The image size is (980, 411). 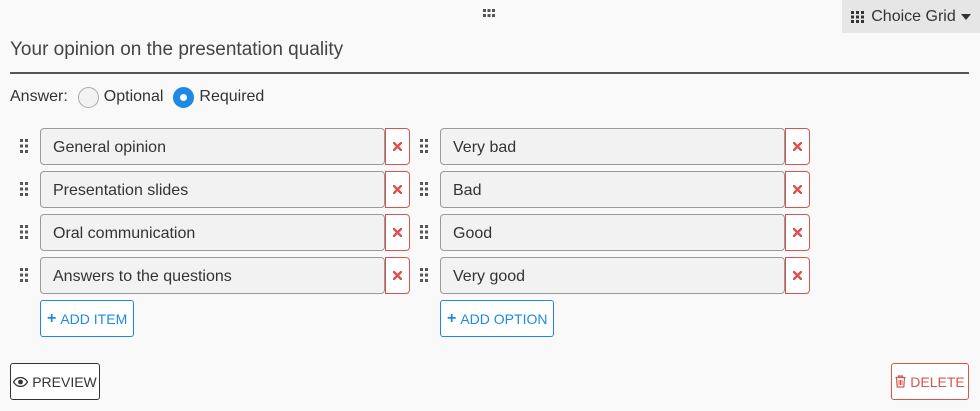 What do you see at coordinates (212, 189) in the screenshot?
I see `item-input: Presentation slides` at bounding box center [212, 189].